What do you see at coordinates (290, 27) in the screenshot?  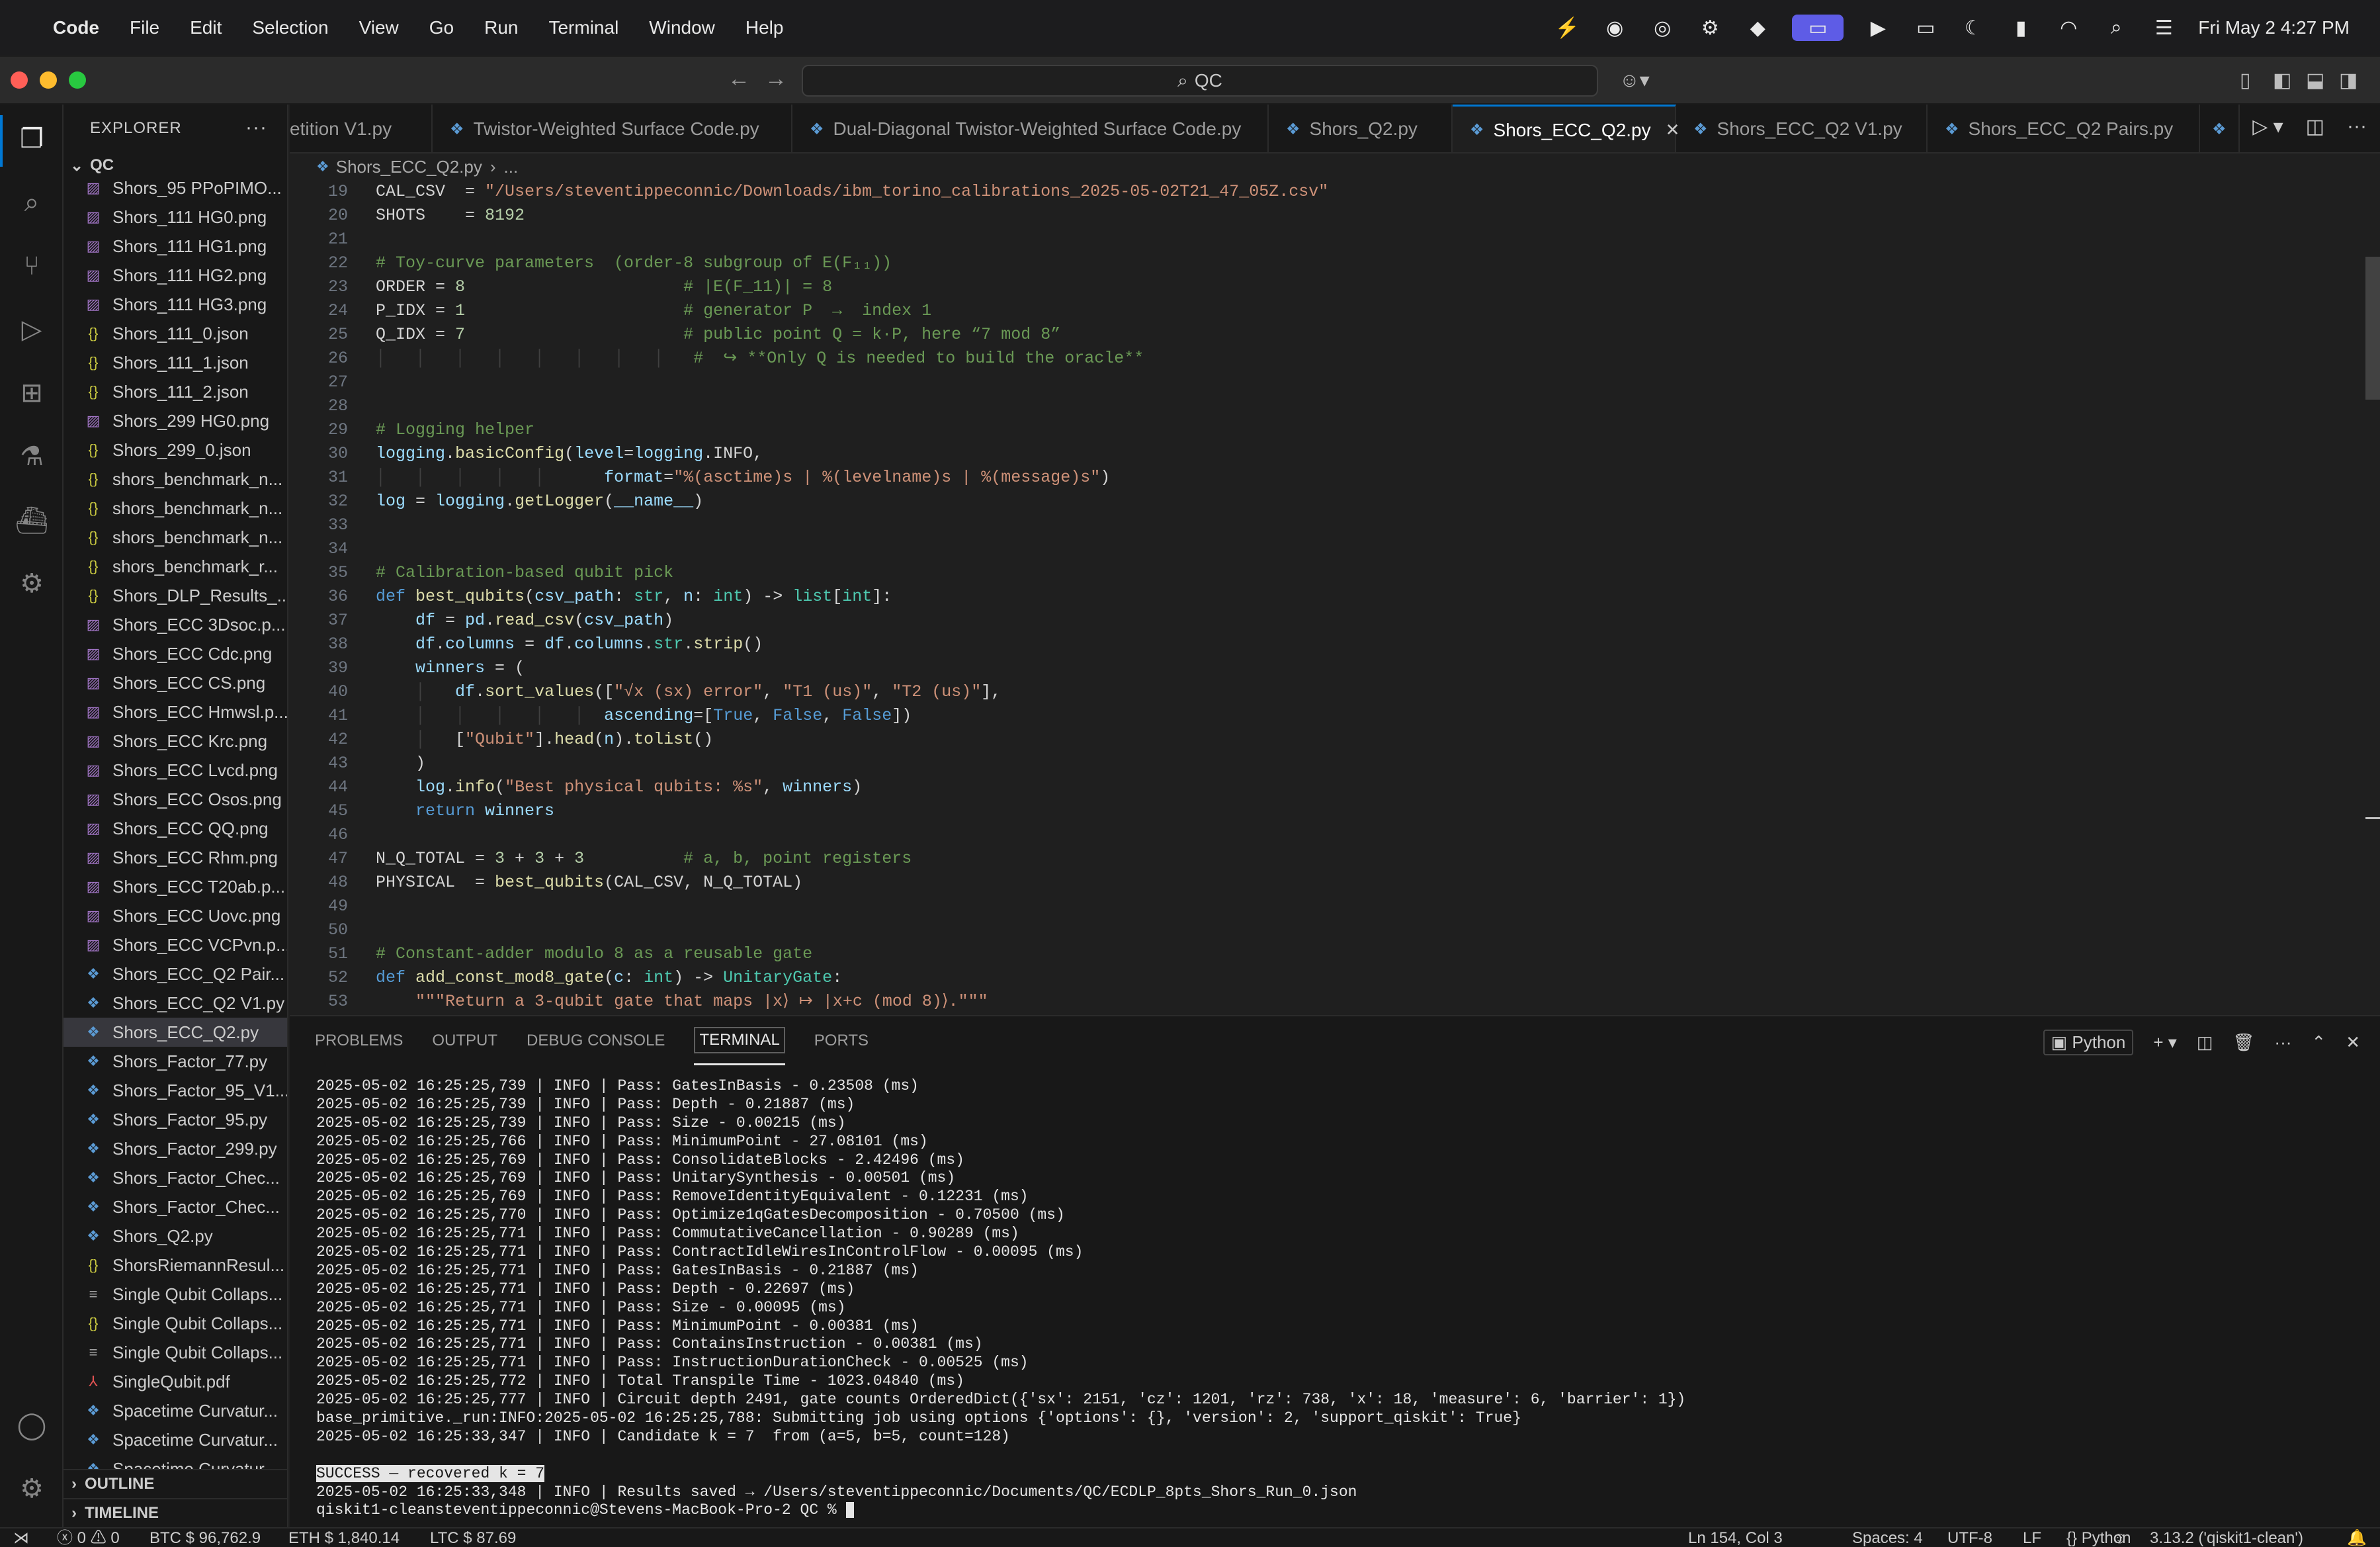 I see `menu-selection: Selection` at bounding box center [290, 27].